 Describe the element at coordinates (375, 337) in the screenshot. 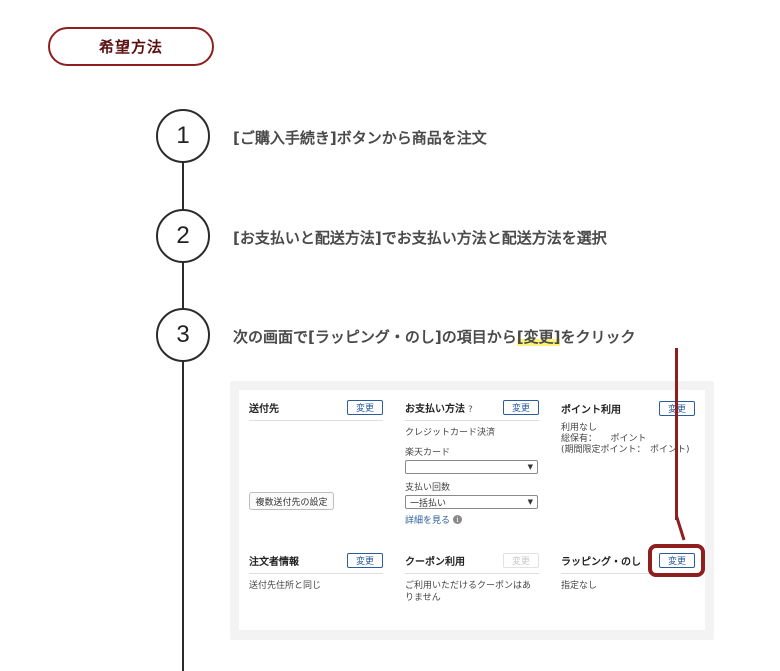

I see `step-3-text-main: 次の画面で[ラッピング・のし]の項目から` at that location.